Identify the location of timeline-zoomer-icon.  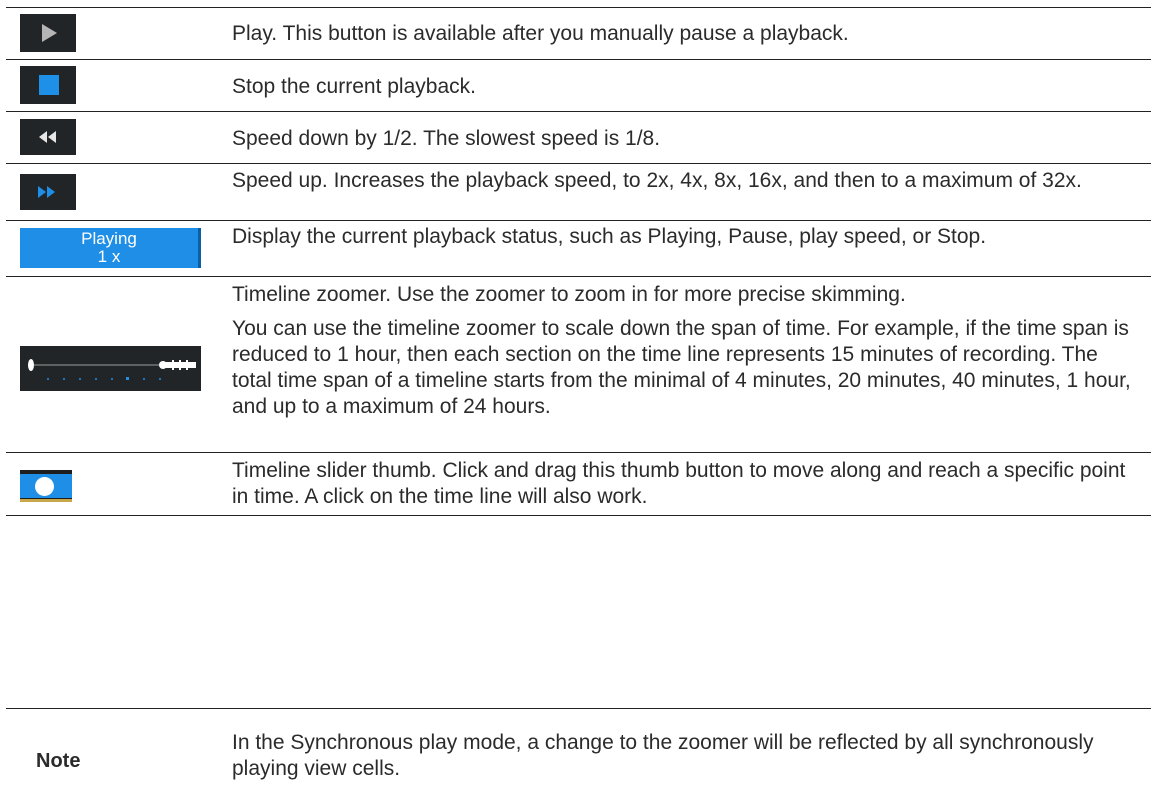
(110, 368).